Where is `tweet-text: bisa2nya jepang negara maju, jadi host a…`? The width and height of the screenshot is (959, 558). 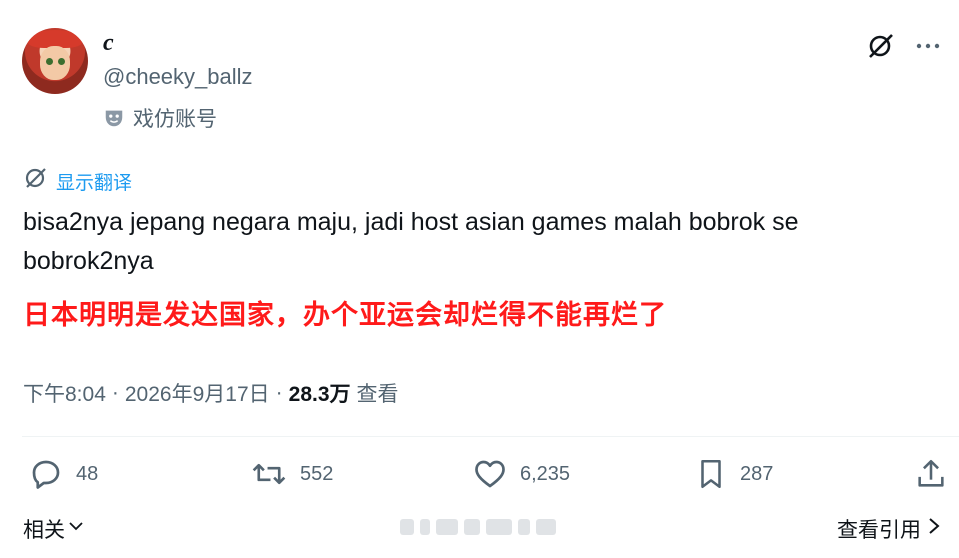 tweet-text: bisa2nya jepang negara maju, jadi host a… is located at coordinates (411, 241).